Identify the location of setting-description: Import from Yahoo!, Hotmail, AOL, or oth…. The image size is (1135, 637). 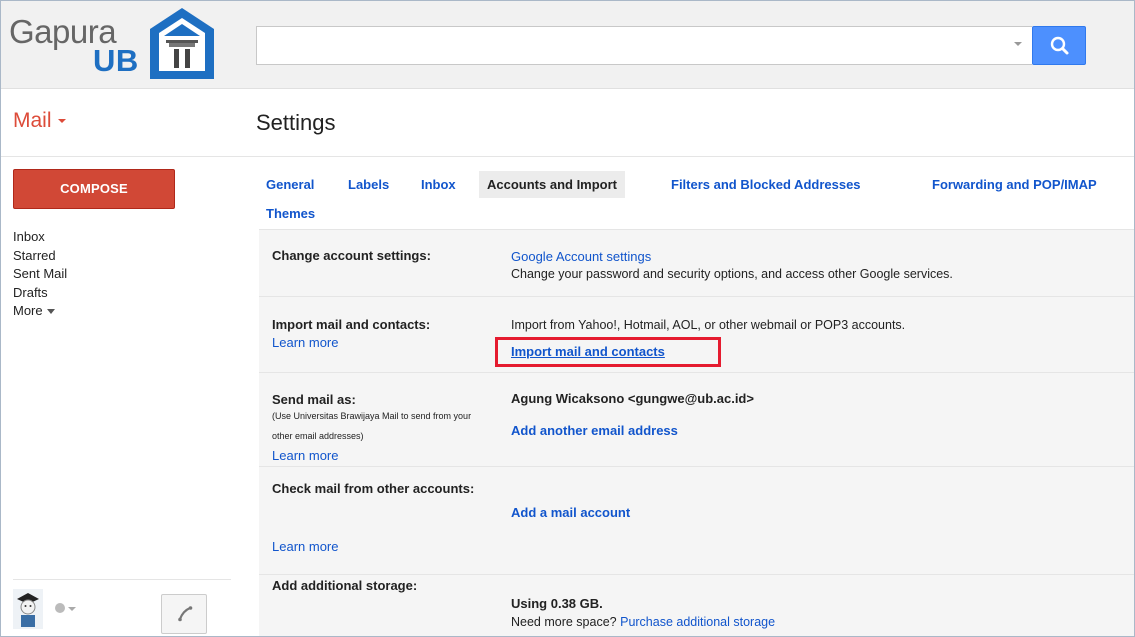
(708, 325).